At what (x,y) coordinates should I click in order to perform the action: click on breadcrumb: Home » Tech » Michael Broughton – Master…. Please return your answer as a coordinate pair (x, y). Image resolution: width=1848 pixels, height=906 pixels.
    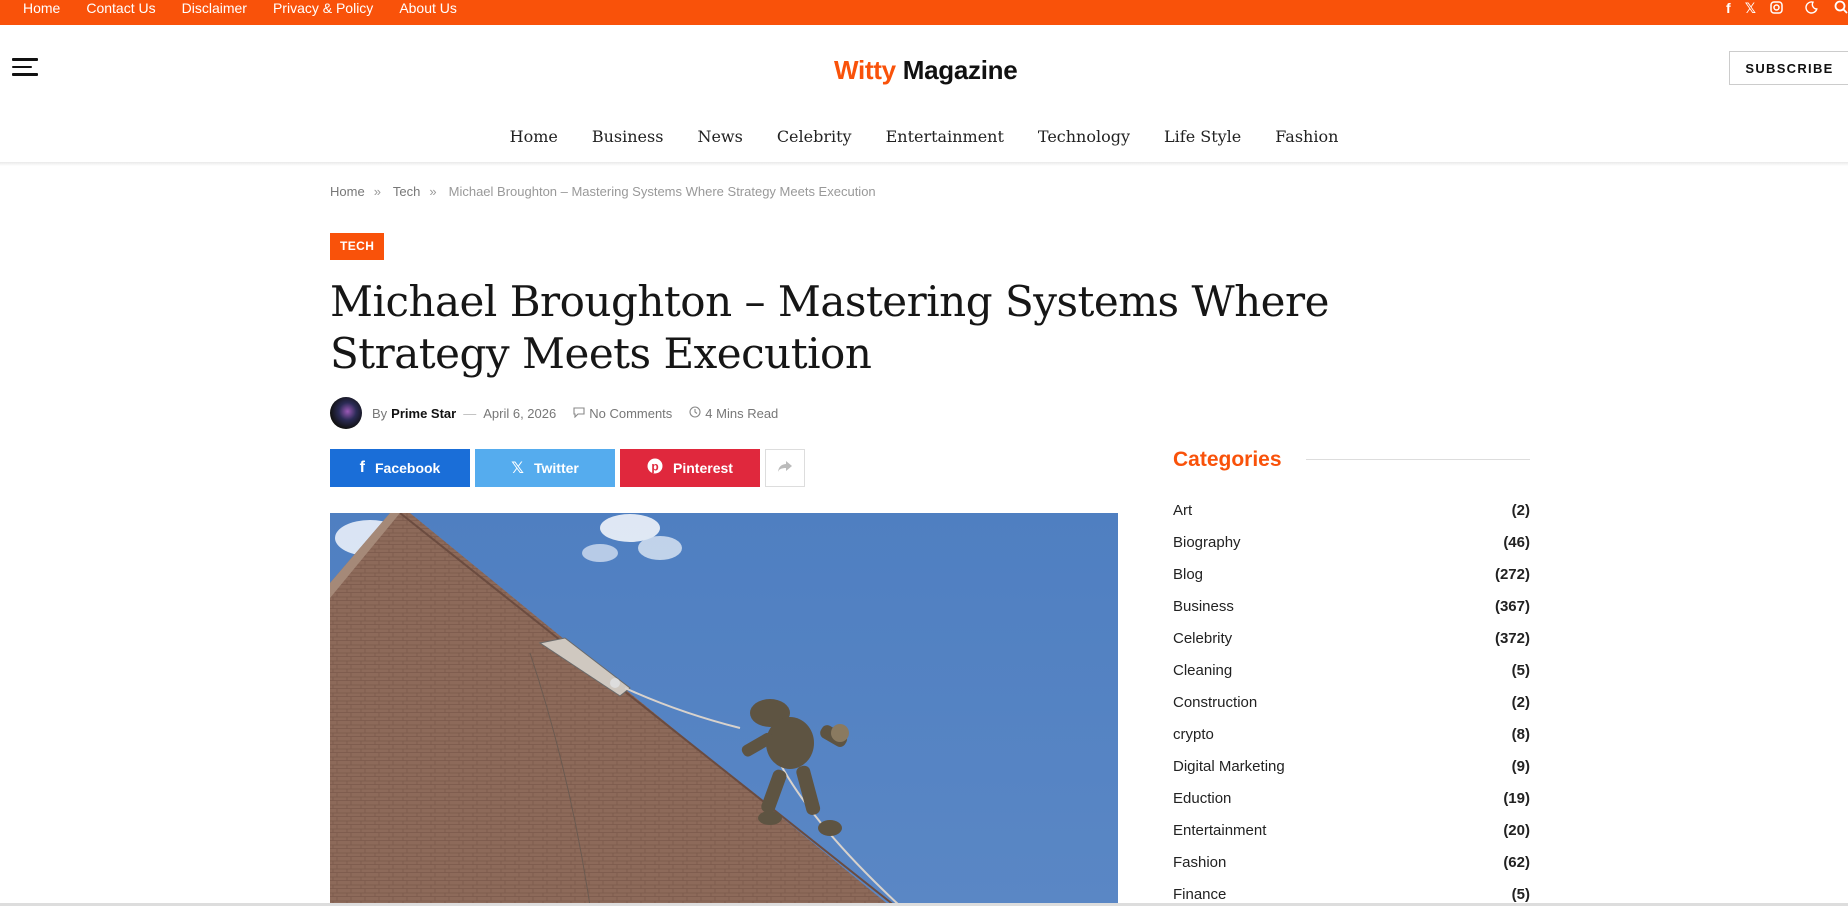
    Looking at the image, I should click on (607, 191).